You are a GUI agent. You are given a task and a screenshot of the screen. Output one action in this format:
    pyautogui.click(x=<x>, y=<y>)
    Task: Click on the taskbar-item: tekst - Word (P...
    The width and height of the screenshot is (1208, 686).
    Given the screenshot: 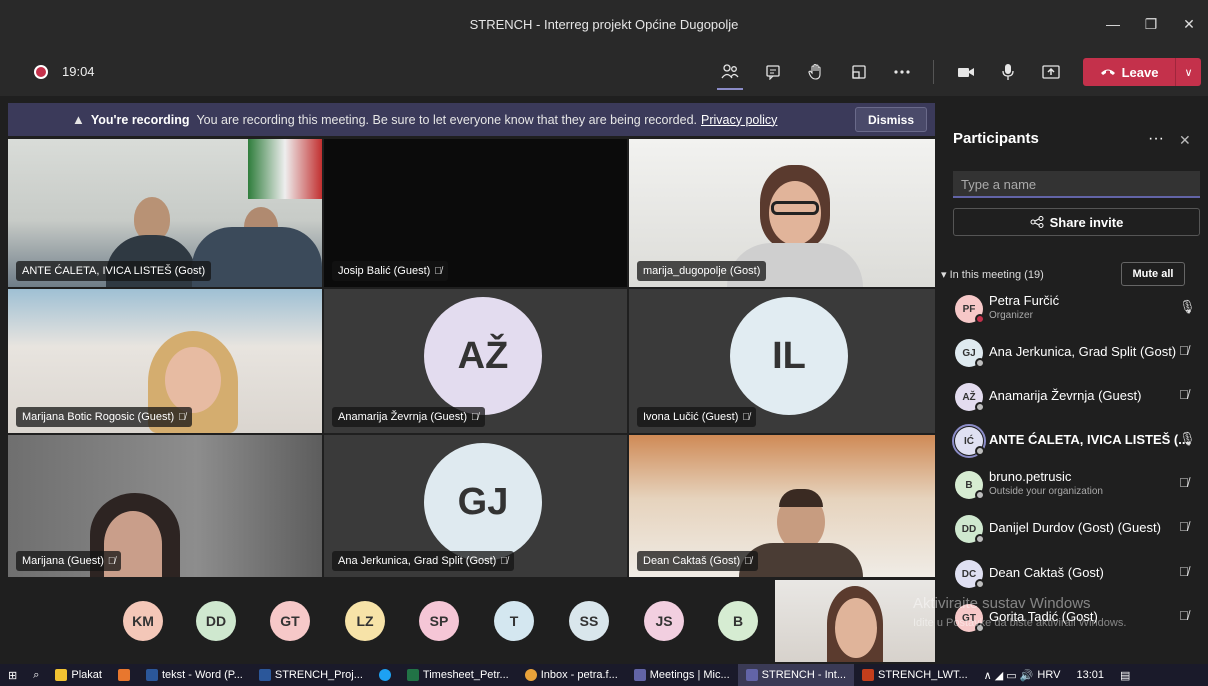 What is the action you would take?
    pyautogui.click(x=194, y=675)
    